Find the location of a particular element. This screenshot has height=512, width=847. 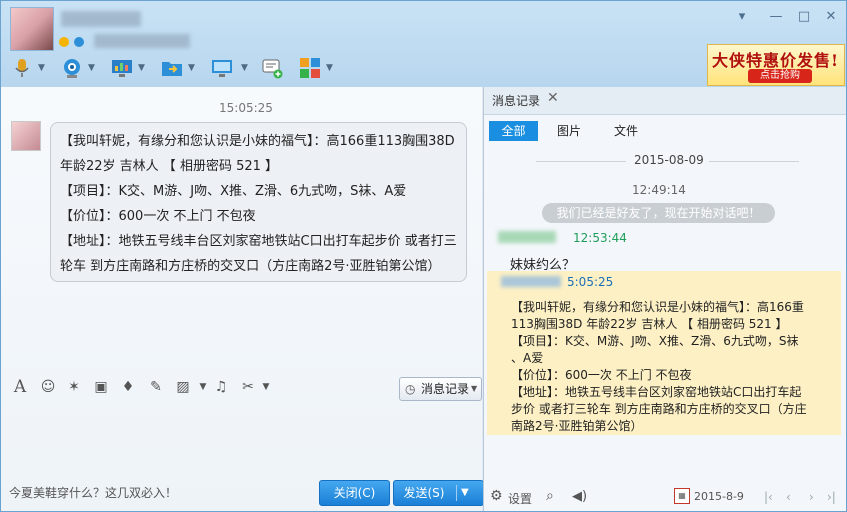

vip-star-icon is located at coordinates (64, 42).